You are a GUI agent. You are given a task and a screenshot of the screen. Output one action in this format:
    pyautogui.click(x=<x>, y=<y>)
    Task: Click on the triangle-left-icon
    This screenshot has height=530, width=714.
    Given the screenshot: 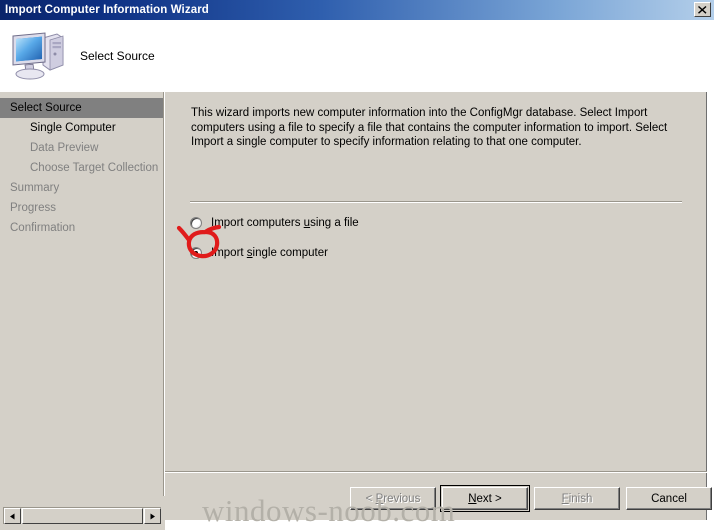 What is the action you would take?
    pyautogui.click(x=12, y=516)
    